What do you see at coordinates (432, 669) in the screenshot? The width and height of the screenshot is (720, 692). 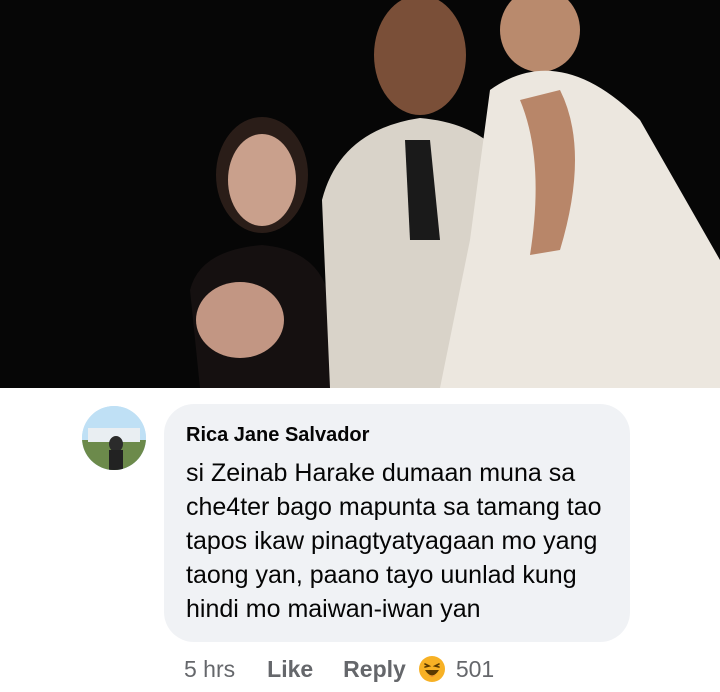 I see `haha-reaction-icon` at bounding box center [432, 669].